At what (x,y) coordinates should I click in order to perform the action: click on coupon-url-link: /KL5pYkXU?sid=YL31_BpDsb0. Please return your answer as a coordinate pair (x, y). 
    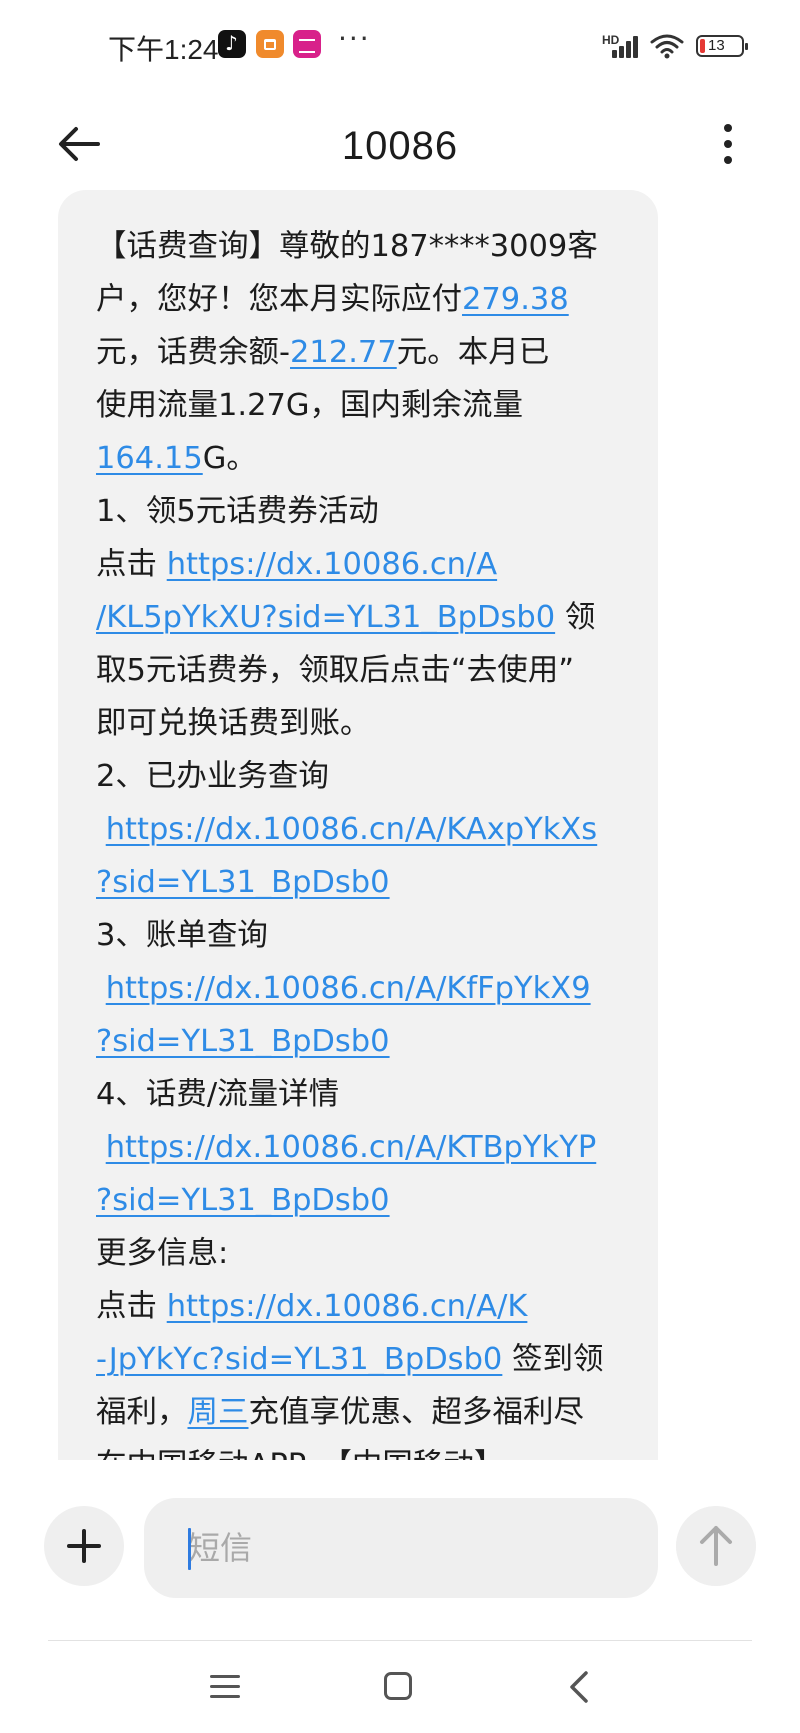
    Looking at the image, I should click on (325, 617).